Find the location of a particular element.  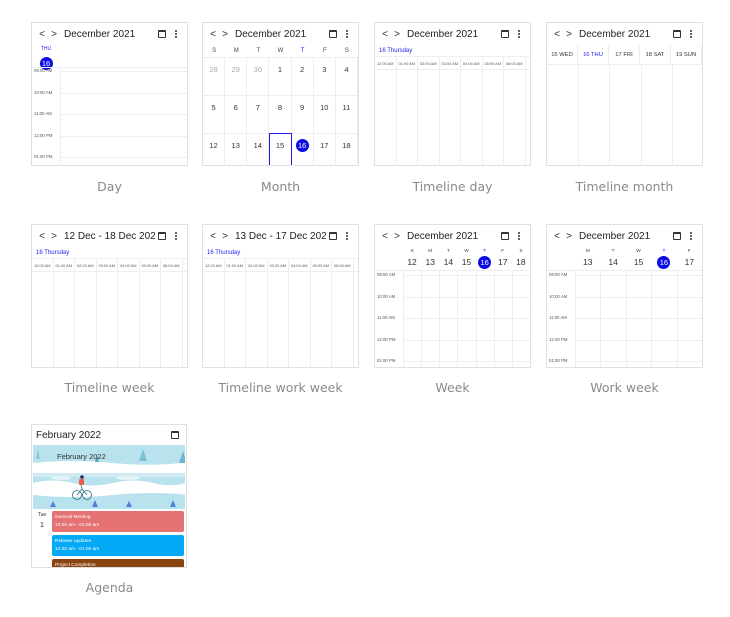

month-day-cell: 2 is located at coordinates (302, 76).